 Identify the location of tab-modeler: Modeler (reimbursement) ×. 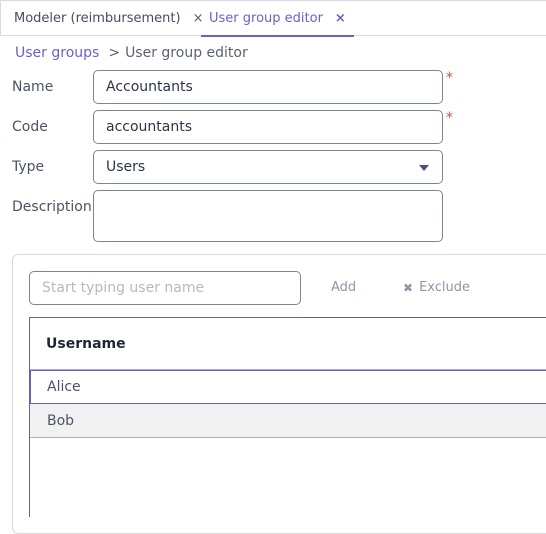
(109, 18).